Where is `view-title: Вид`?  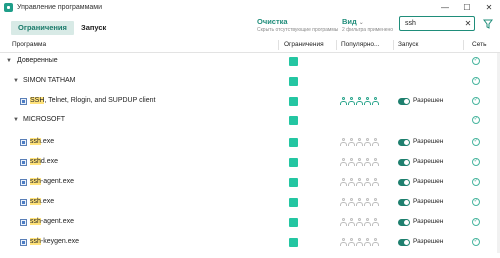 view-title: Вид is located at coordinates (349, 21).